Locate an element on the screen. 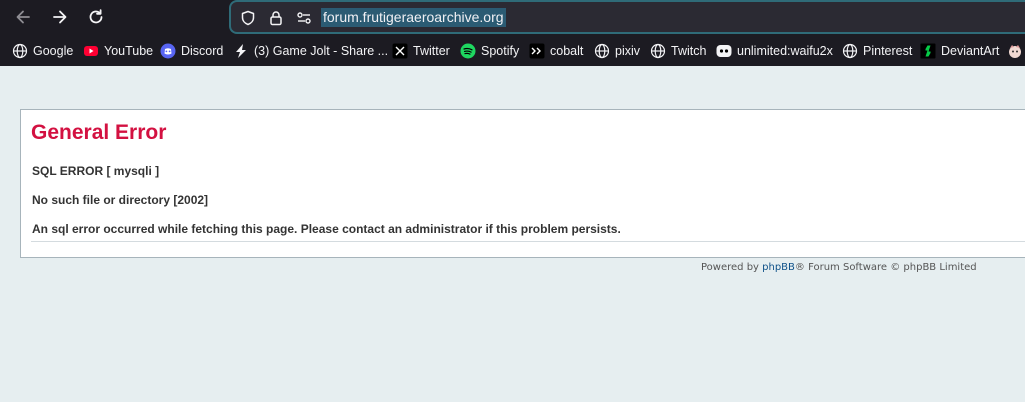 Image resolution: width=1025 pixels, height=402 pixels. bookmark-label: pixiv is located at coordinates (628, 51).